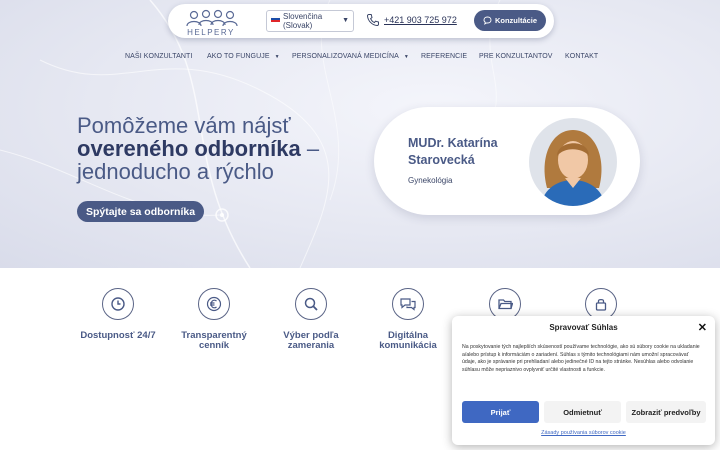 The height and width of the screenshot is (450, 720). Describe the element at coordinates (582, 412) in the screenshot. I see `deny-button: Odmietnuť` at that location.